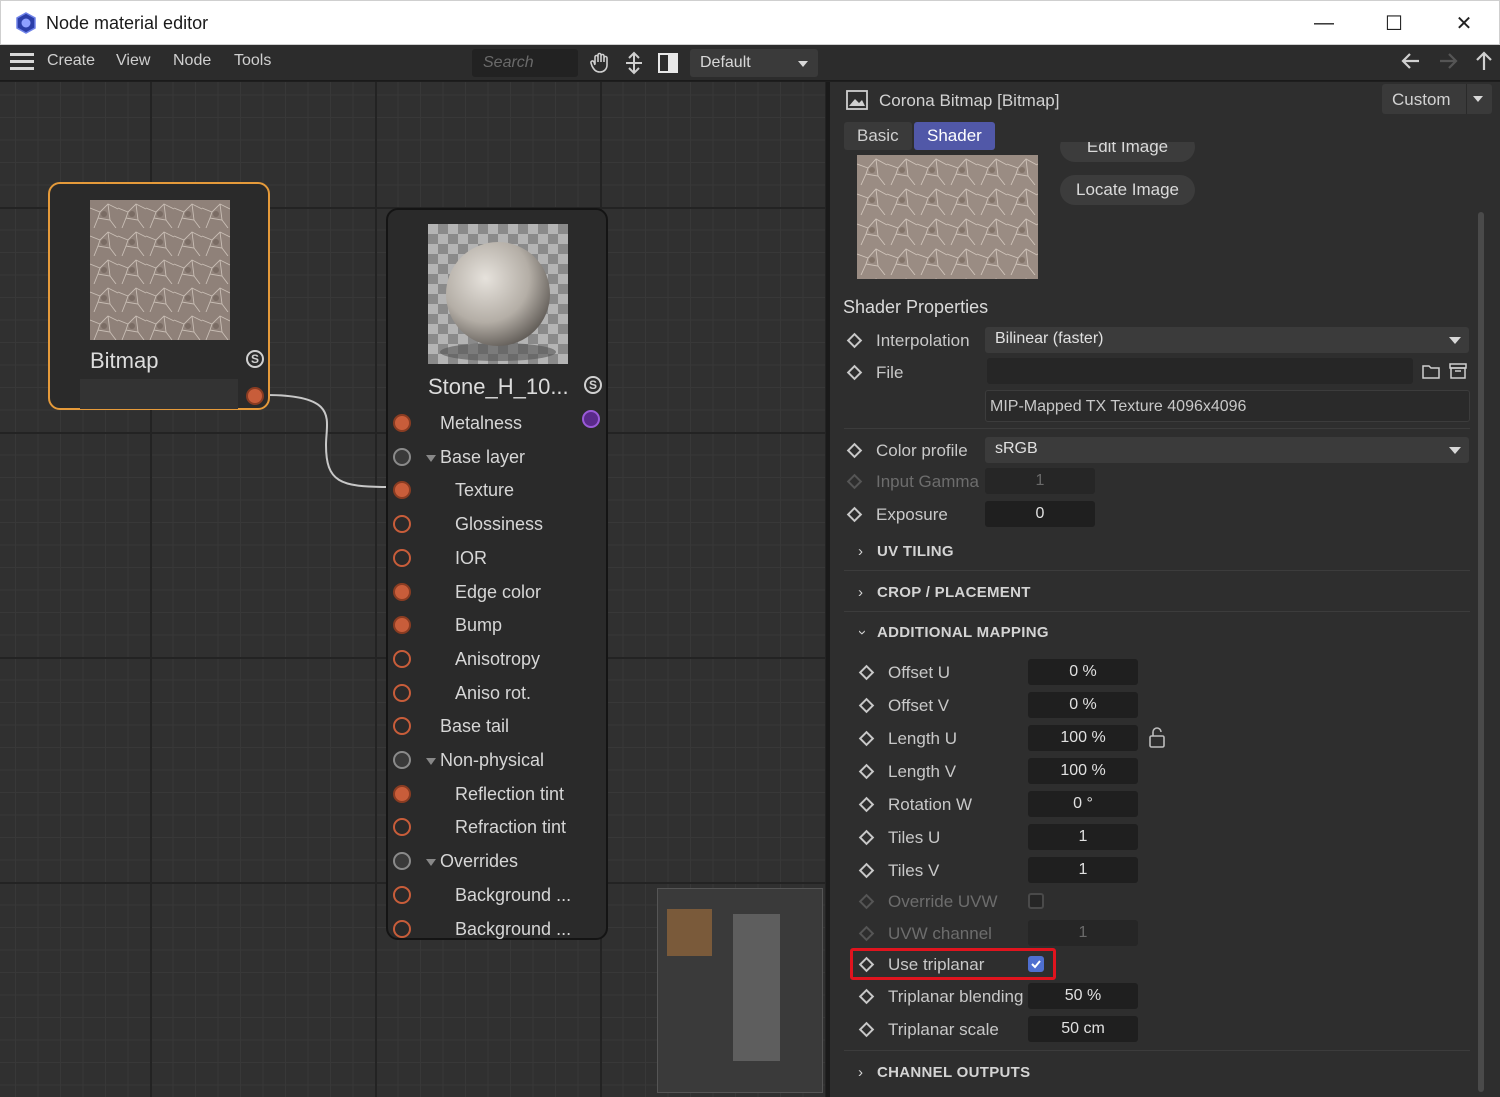  Describe the element at coordinates (22, 62) in the screenshot. I see `hamburger-menu-icon` at that location.